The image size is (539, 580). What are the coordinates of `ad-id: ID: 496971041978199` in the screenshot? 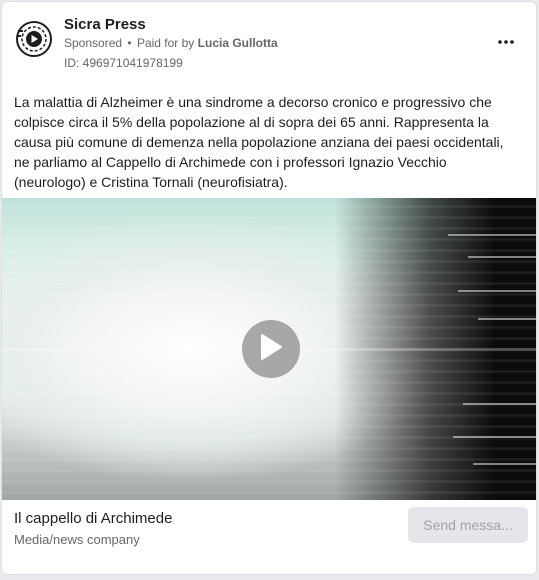 It's located at (123, 63).